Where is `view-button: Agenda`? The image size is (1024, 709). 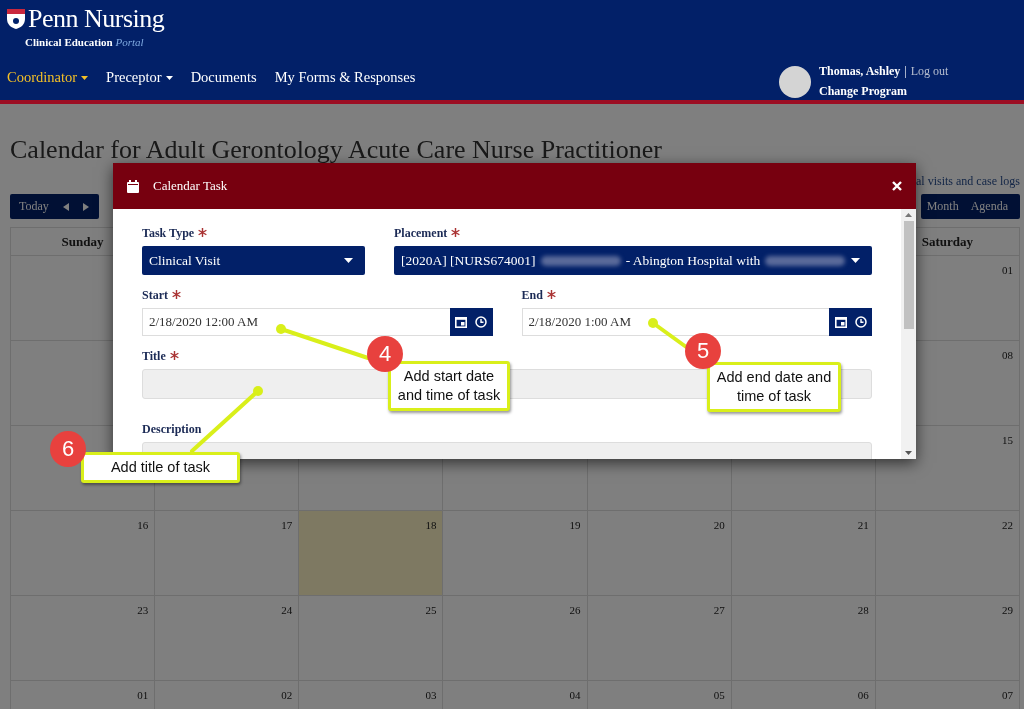
view-button: Agenda is located at coordinates (989, 206).